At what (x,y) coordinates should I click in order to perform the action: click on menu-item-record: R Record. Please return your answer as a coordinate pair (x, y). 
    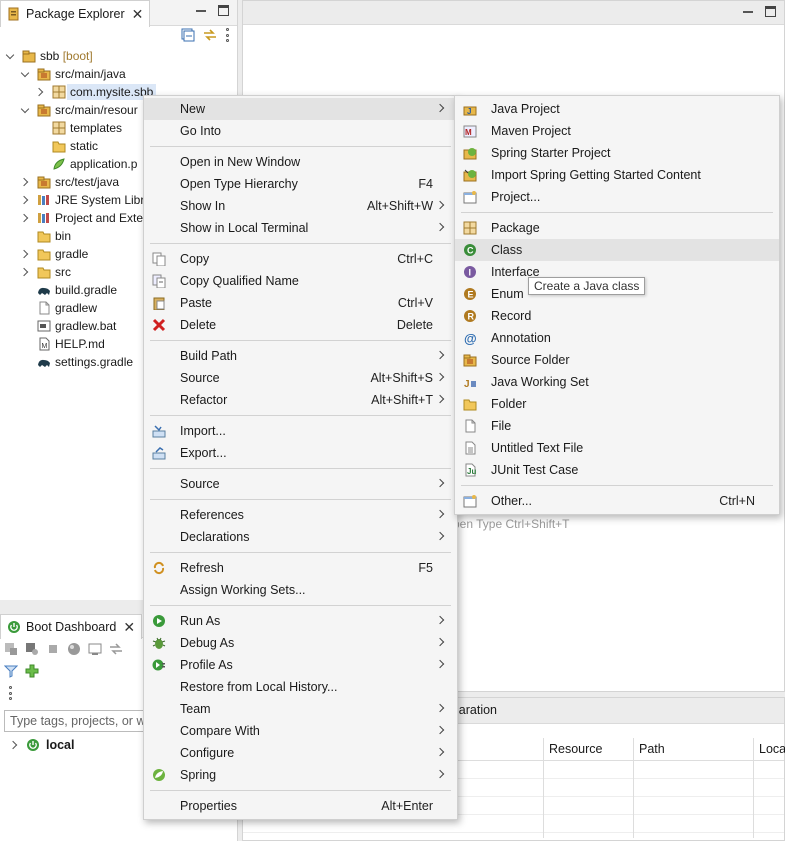
    Looking at the image, I should click on (617, 316).